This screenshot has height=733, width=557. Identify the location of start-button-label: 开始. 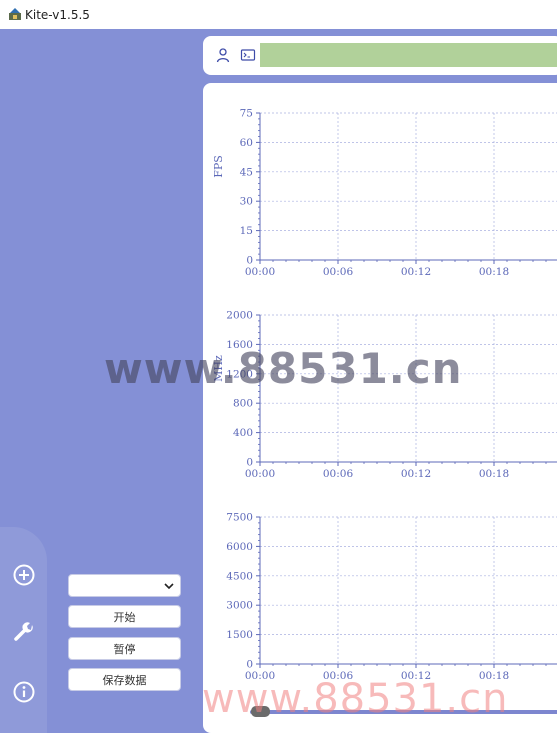
(124, 617).